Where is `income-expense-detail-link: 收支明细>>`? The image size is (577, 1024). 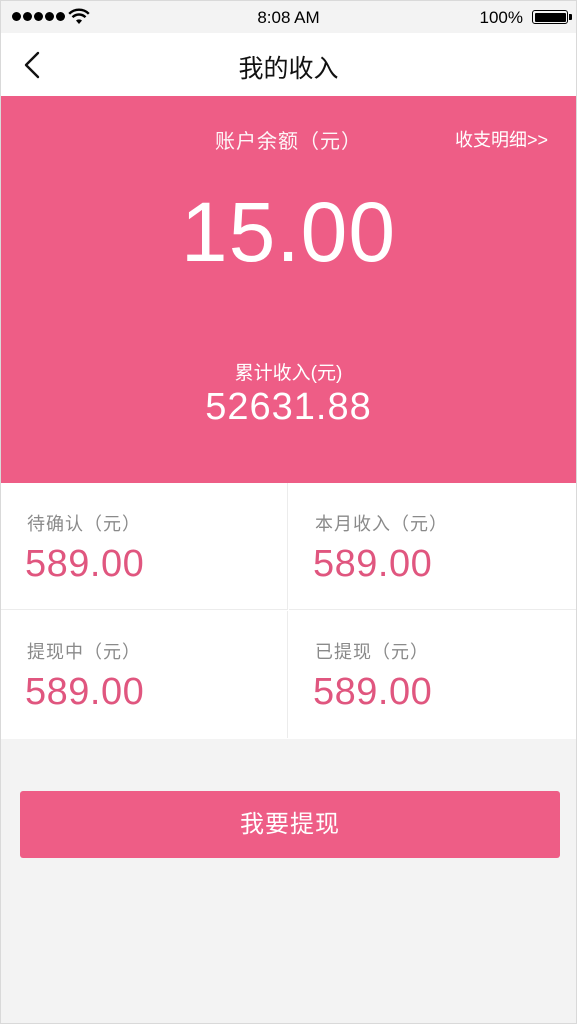 income-expense-detail-link: 收支明细>> is located at coordinates (501, 139).